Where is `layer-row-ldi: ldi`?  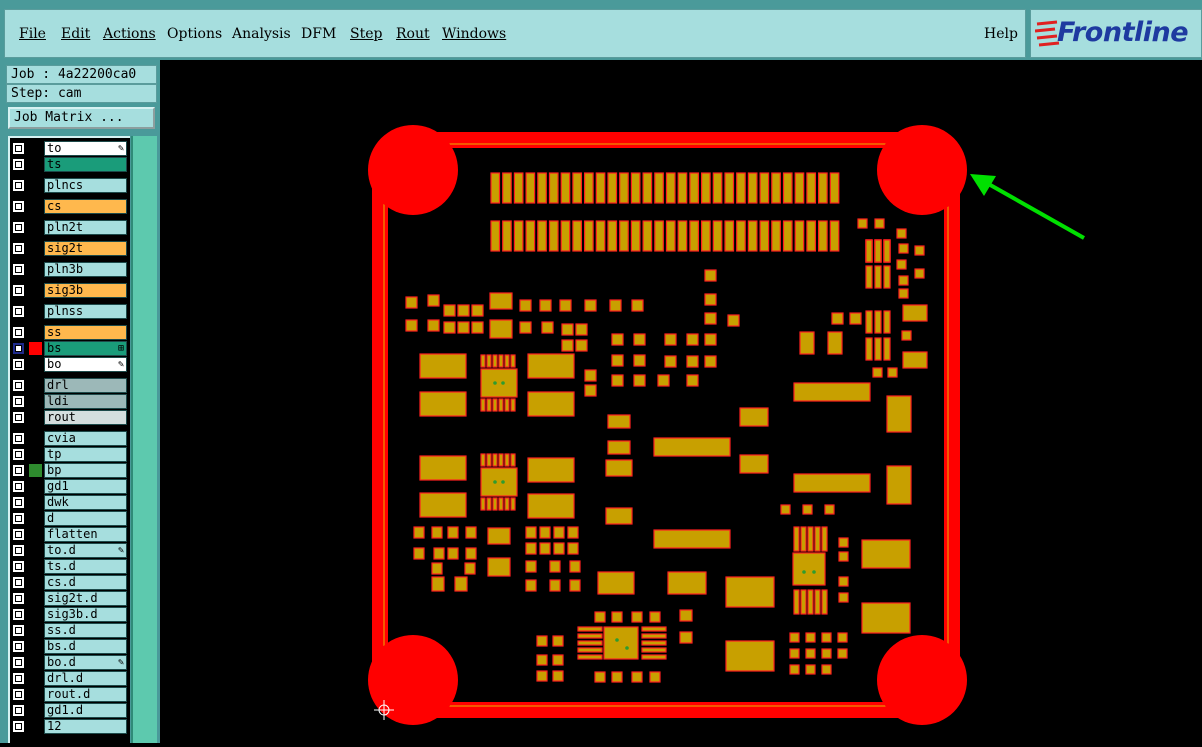
layer-row-ldi: ldi is located at coordinates (69, 401).